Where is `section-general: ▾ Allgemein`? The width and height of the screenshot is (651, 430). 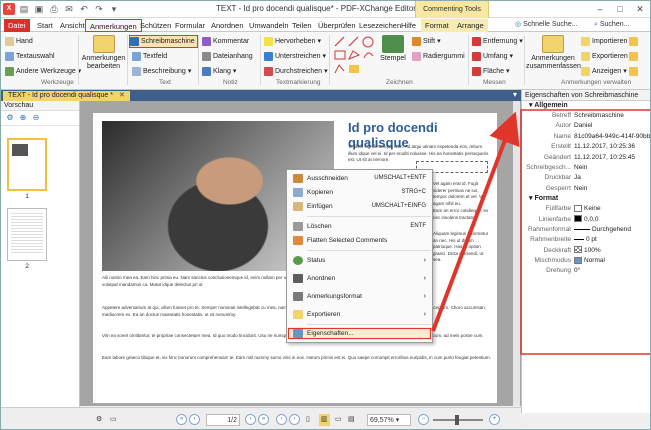 section-general: ▾ Allgemein is located at coordinates (586, 106).